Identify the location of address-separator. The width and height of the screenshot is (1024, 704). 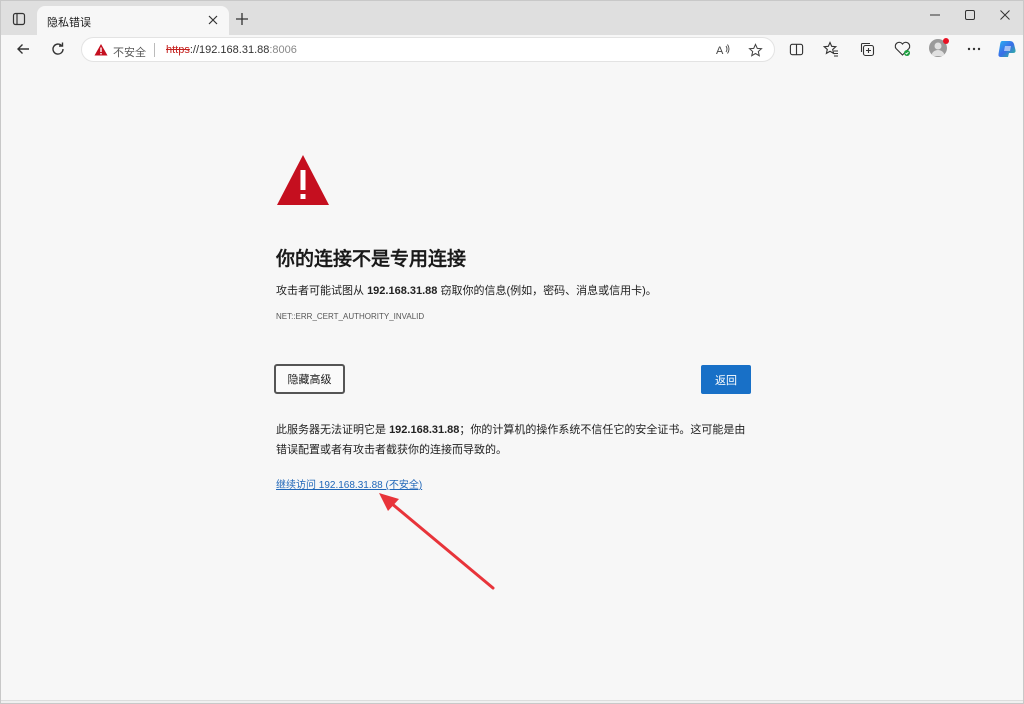
(154, 50).